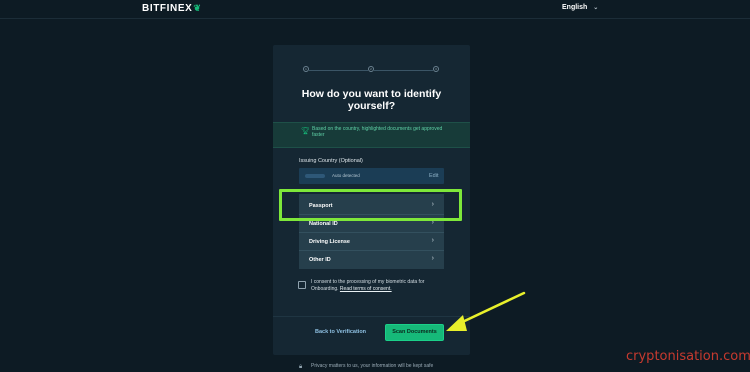 This screenshot has width=750, height=372. I want to click on arrow-shaft, so click(490, 309).